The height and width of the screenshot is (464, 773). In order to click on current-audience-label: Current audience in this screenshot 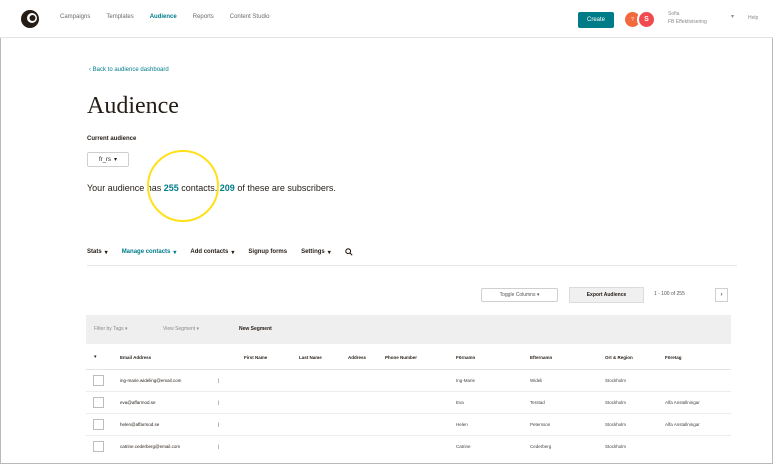, I will do `click(112, 139)`.